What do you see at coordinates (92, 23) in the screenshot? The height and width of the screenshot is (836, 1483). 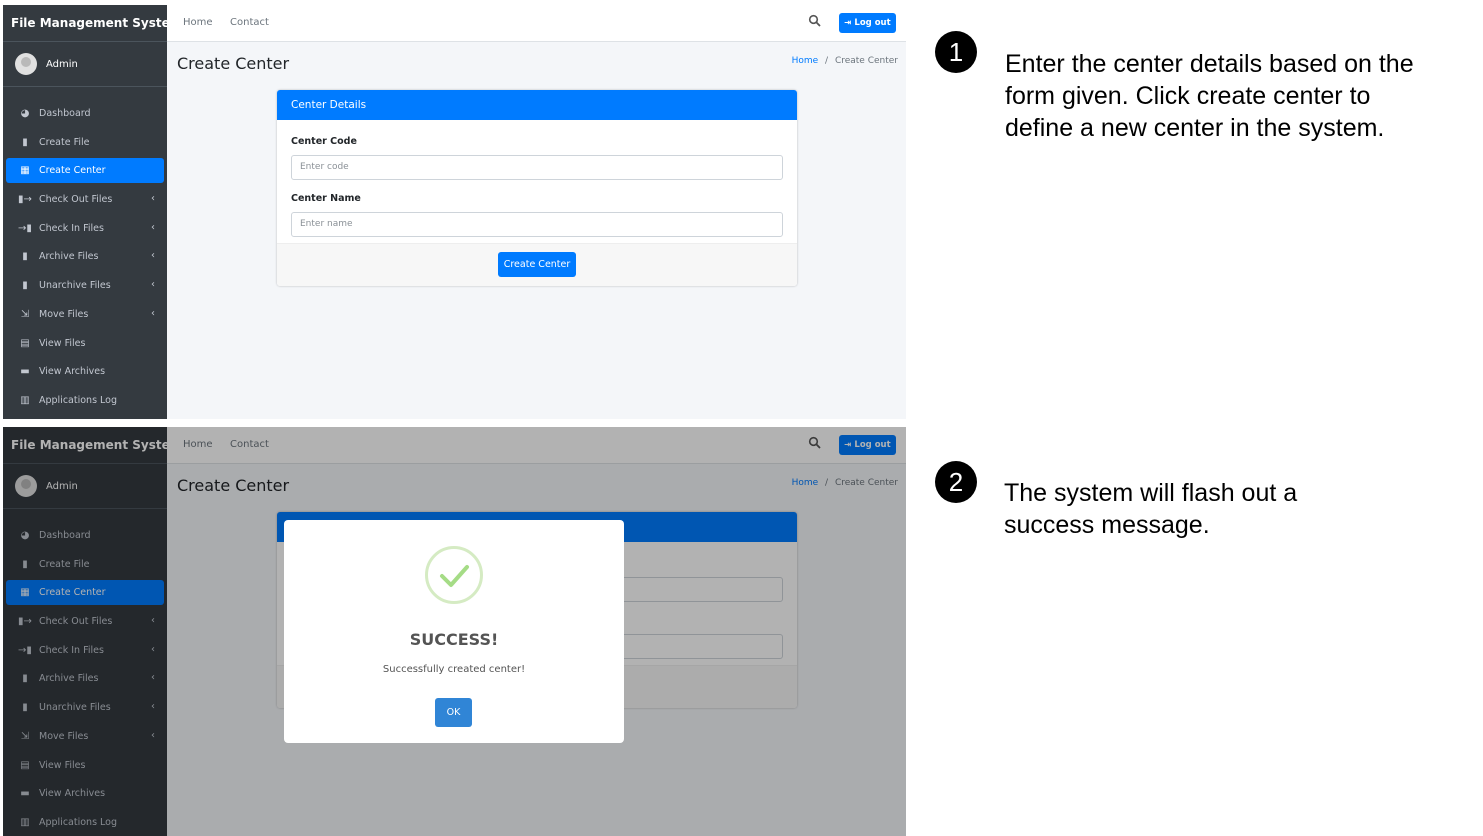 I see `brand-title: File Management System` at bounding box center [92, 23].